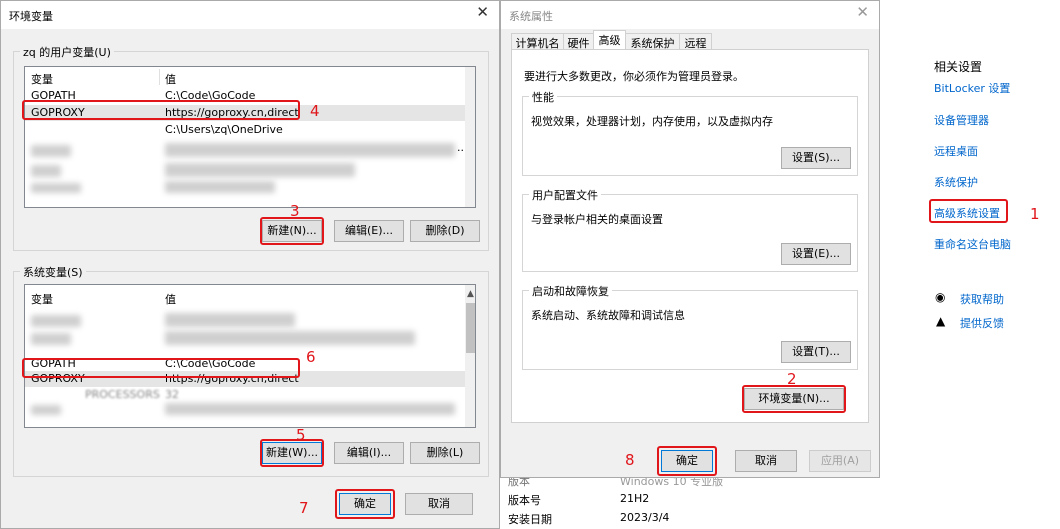 This screenshot has height=529, width=1060. Describe the element at coordinates (597, 219) in the screenshot. I see `user-profiles-desc: 与登录帐户相关的桌面设置` at that location.